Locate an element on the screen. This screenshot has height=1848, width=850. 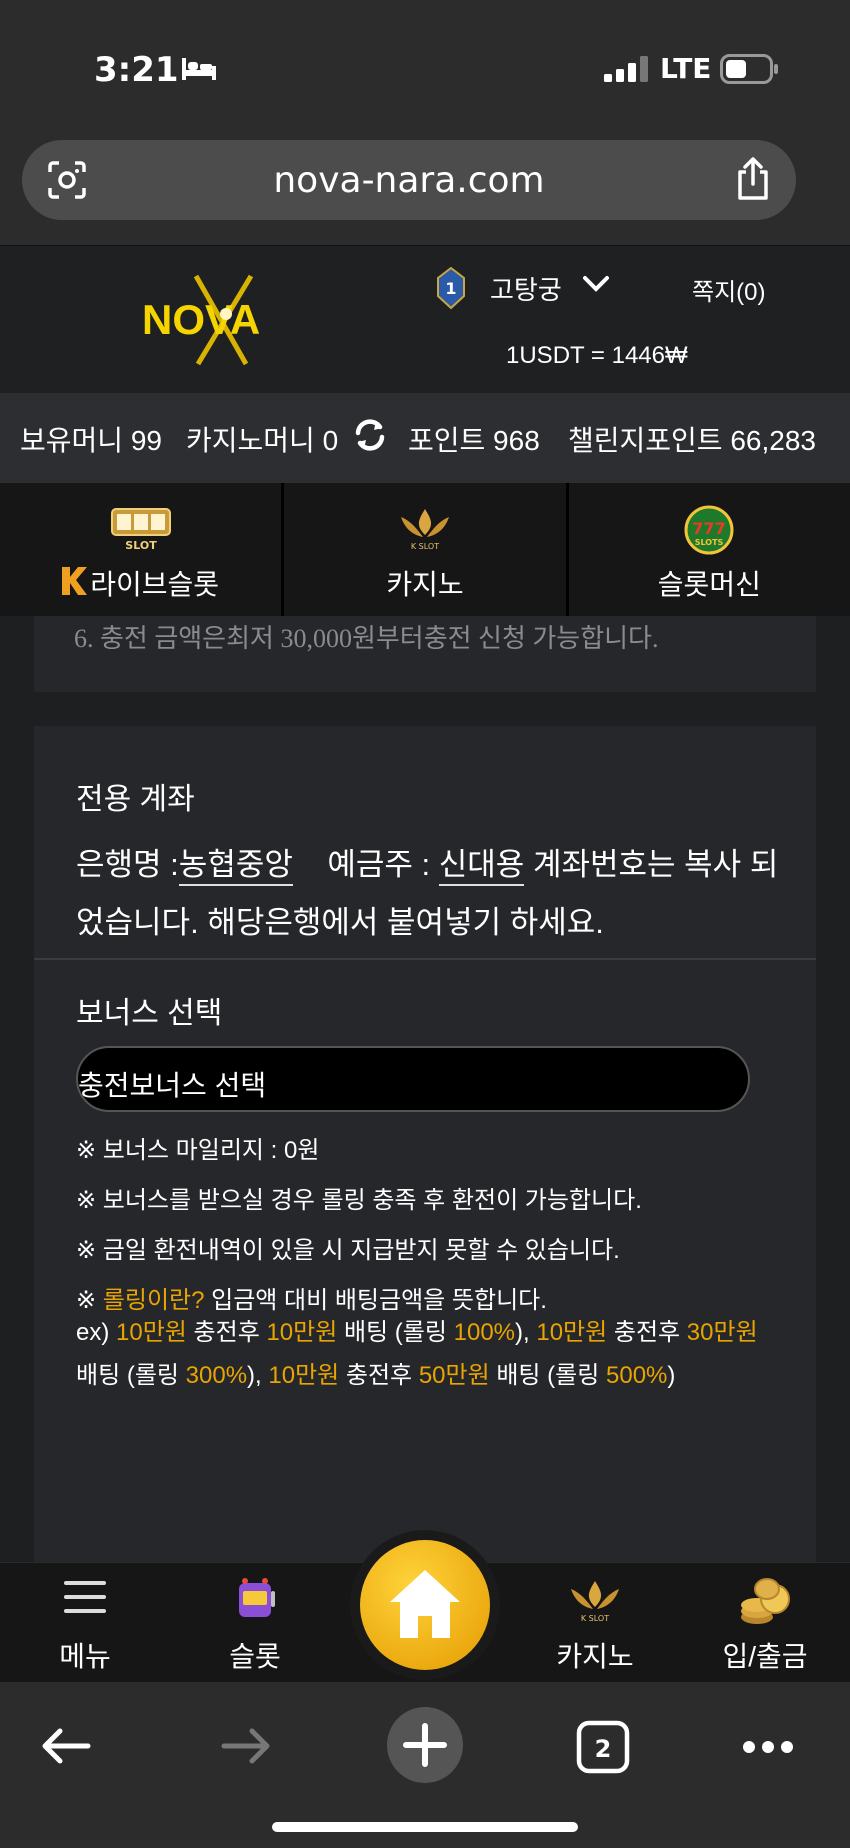
nav-label: 카지노 is located at coordinates (595, 1656).